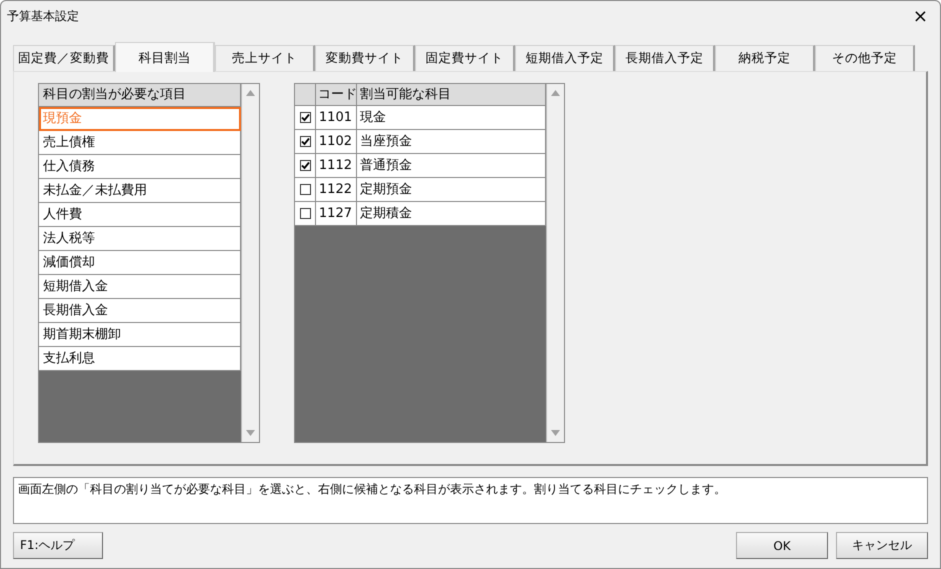 The height and width of the screenshot is (569, 941). What do you see at coordinates (451, 118) in the screenshot?
I see `table-cell: 現金` at bounding box center [451, 118].